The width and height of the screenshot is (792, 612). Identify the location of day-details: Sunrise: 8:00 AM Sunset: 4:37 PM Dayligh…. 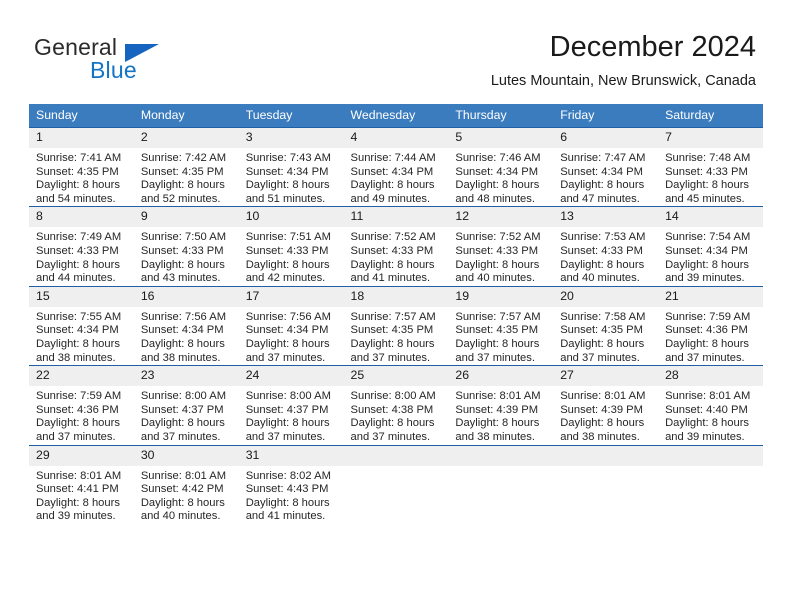
(291, 415).